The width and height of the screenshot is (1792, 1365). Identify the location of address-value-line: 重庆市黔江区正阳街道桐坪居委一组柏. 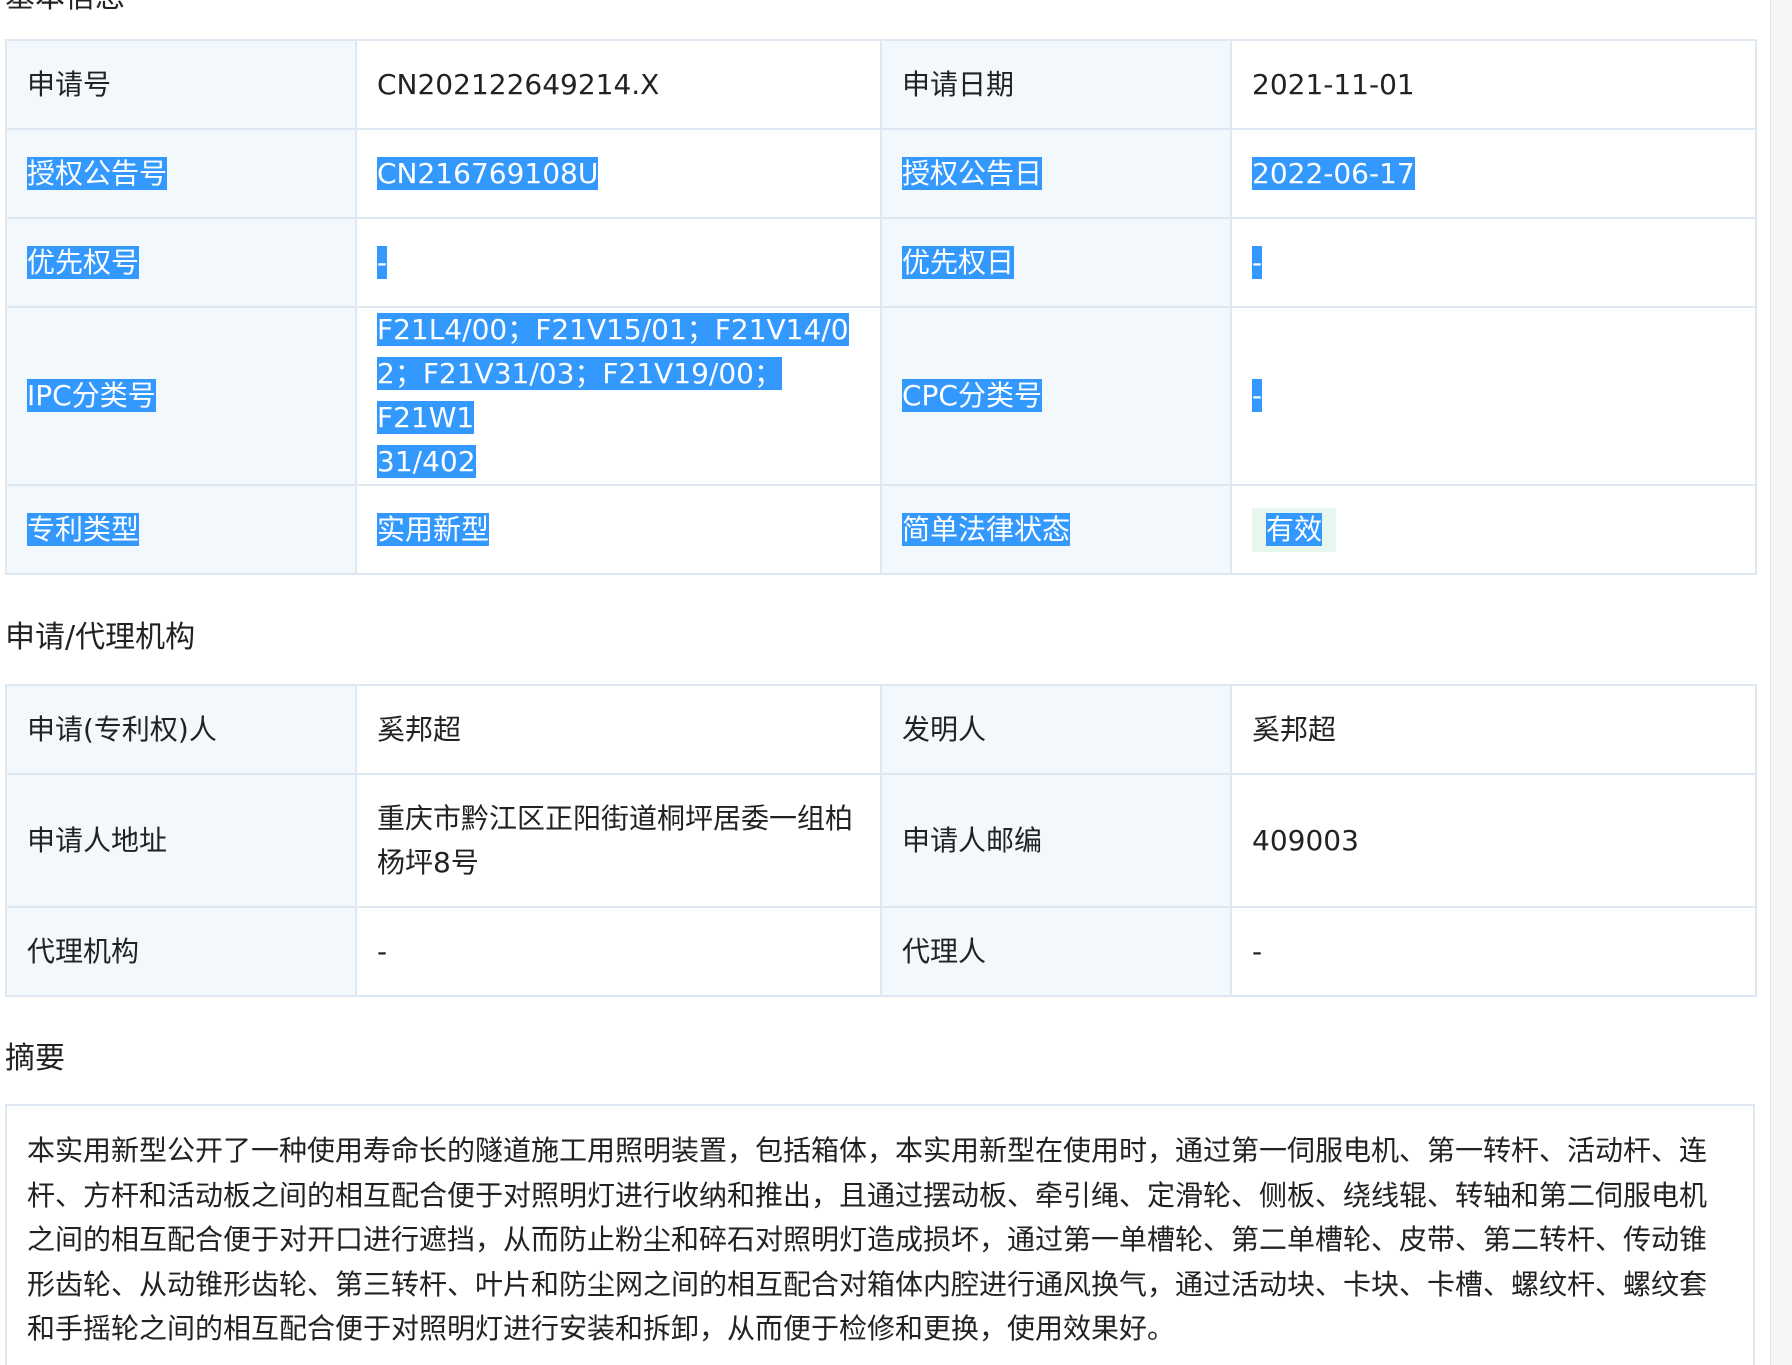
(615, 818).